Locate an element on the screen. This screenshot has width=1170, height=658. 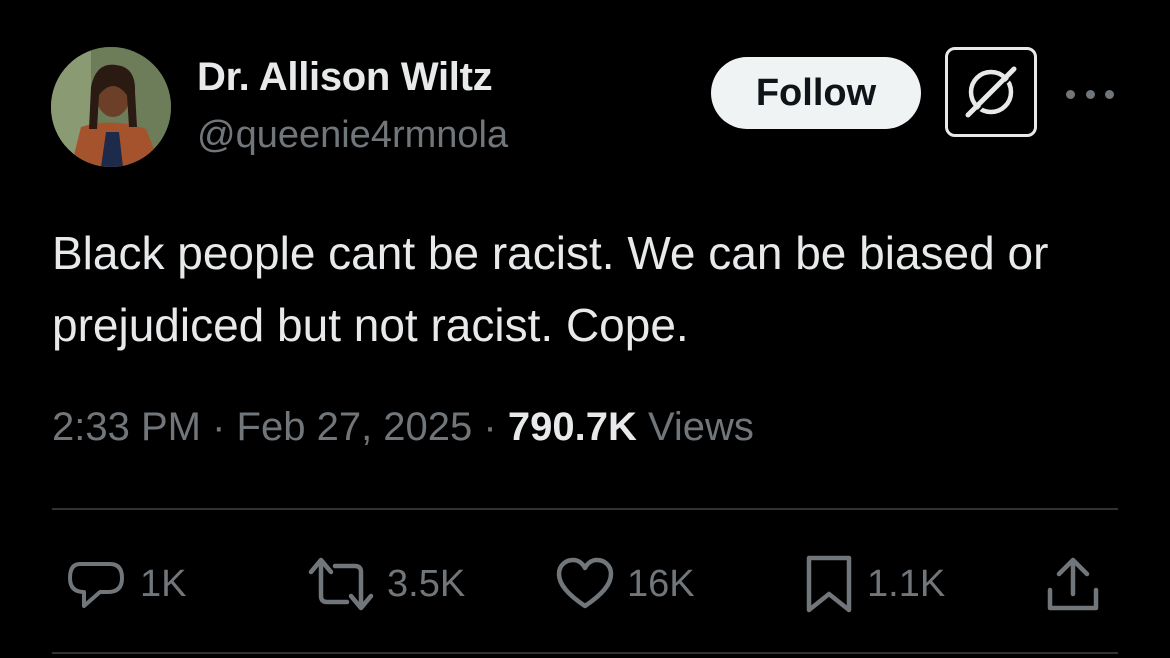
grok-button is located at coordinates (991, 92).